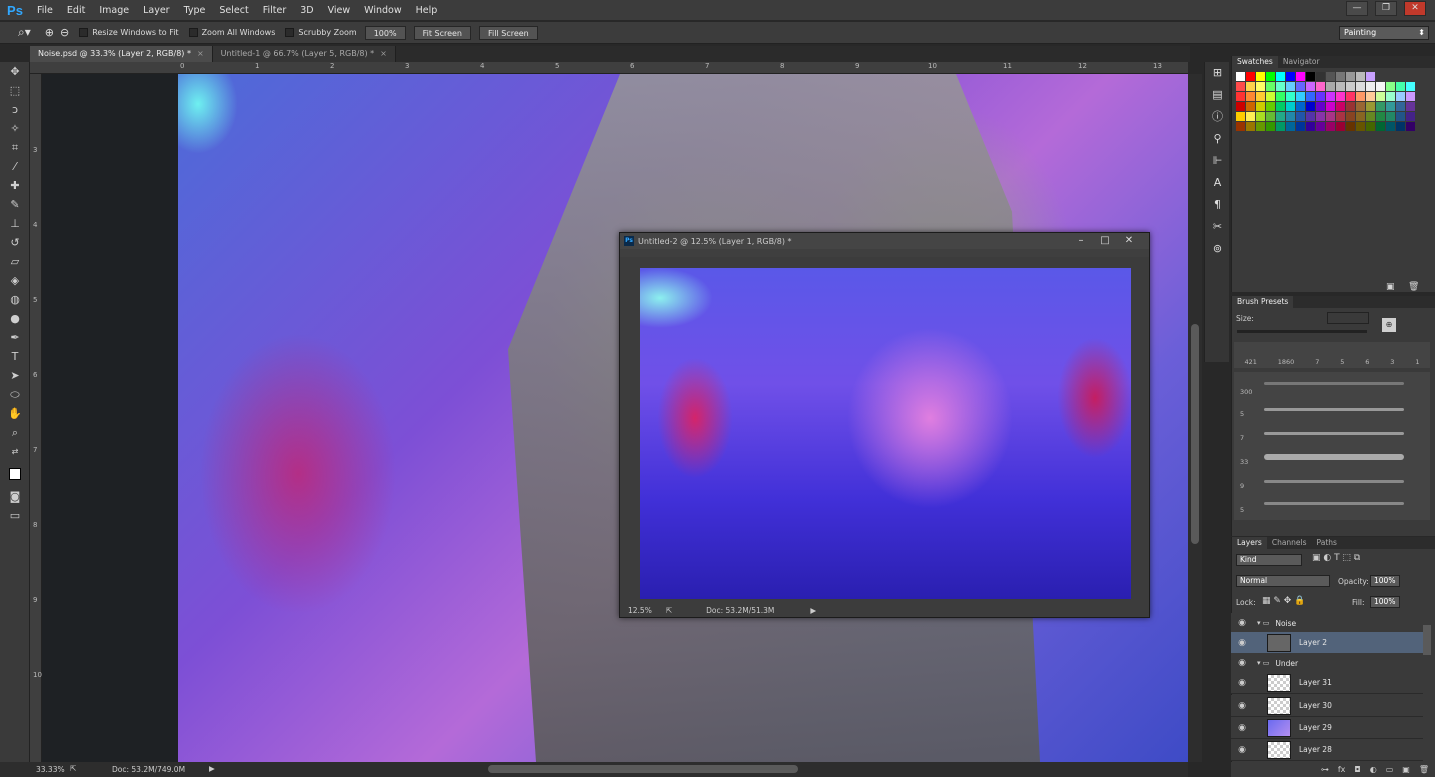  Describe the element at coordinates (1250, 362) in the screenshot. I see `brush-tip-size: 421` at that location.